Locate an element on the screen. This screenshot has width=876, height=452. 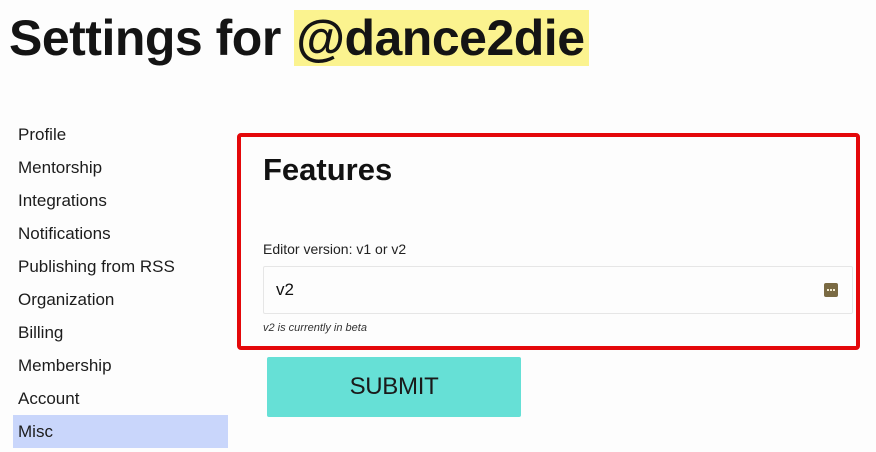
sidebar-item-account: Account is located at coordinates (120, 398).